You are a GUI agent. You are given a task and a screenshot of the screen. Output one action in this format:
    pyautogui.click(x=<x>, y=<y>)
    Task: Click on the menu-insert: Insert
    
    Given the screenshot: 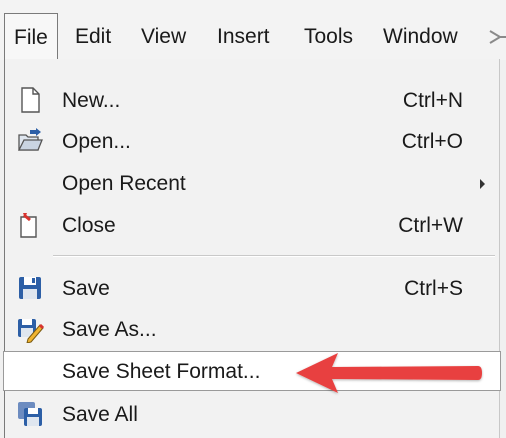 What is the action you would take?
    pyautogui.click(x=243, y=37)
    